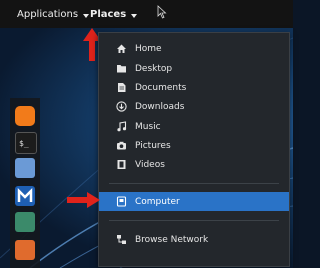 This screenshot has width=320, height=268. What do you see at coordinates (25, 222) in the screenshot?
I see `user-icon` at bounding box center [25, 222].